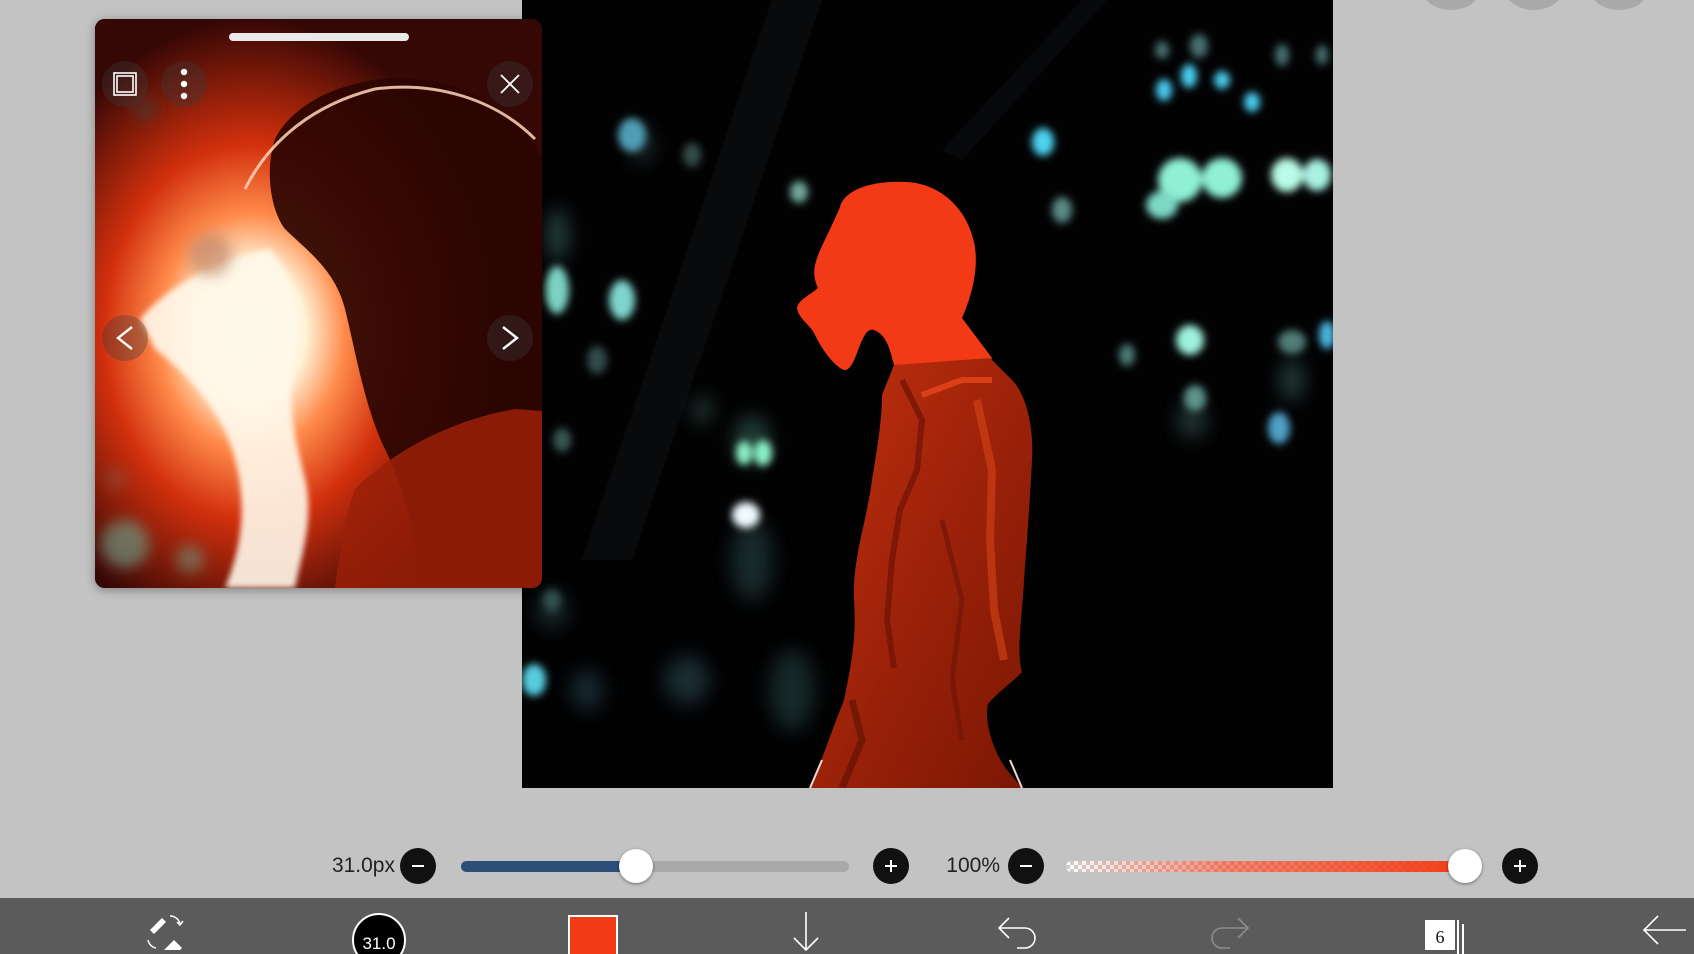 Image resolution: width=1694 pixels, height=954 pixels. I want to click on tool-swap-button, so click(166, 932).